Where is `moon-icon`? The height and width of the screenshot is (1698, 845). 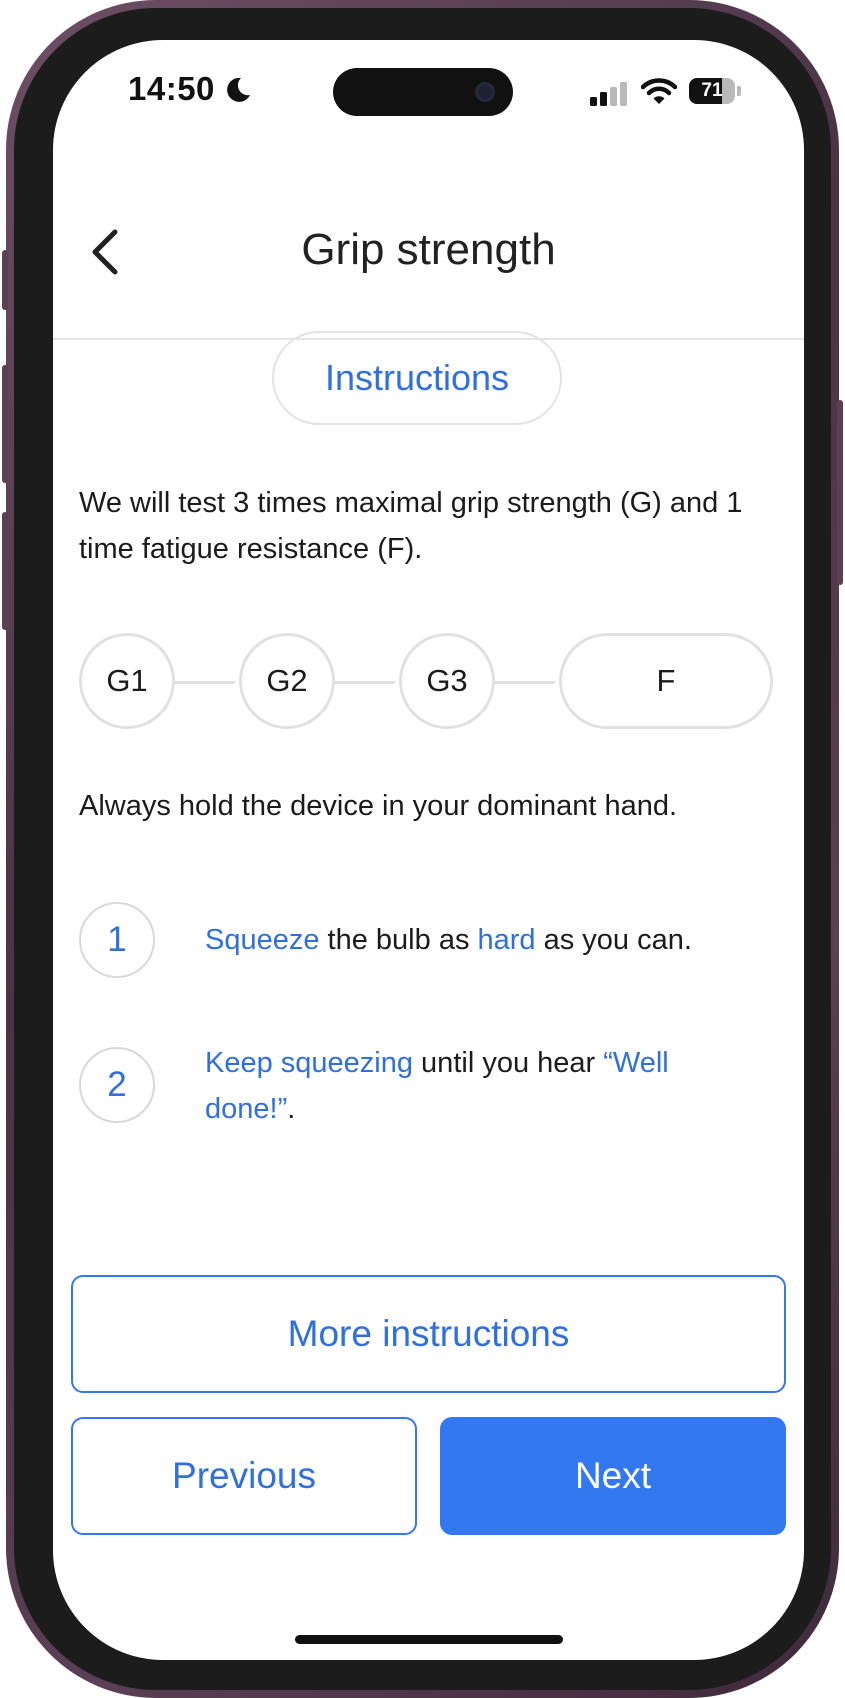 moon-icon is located at coordinates (238, 89).